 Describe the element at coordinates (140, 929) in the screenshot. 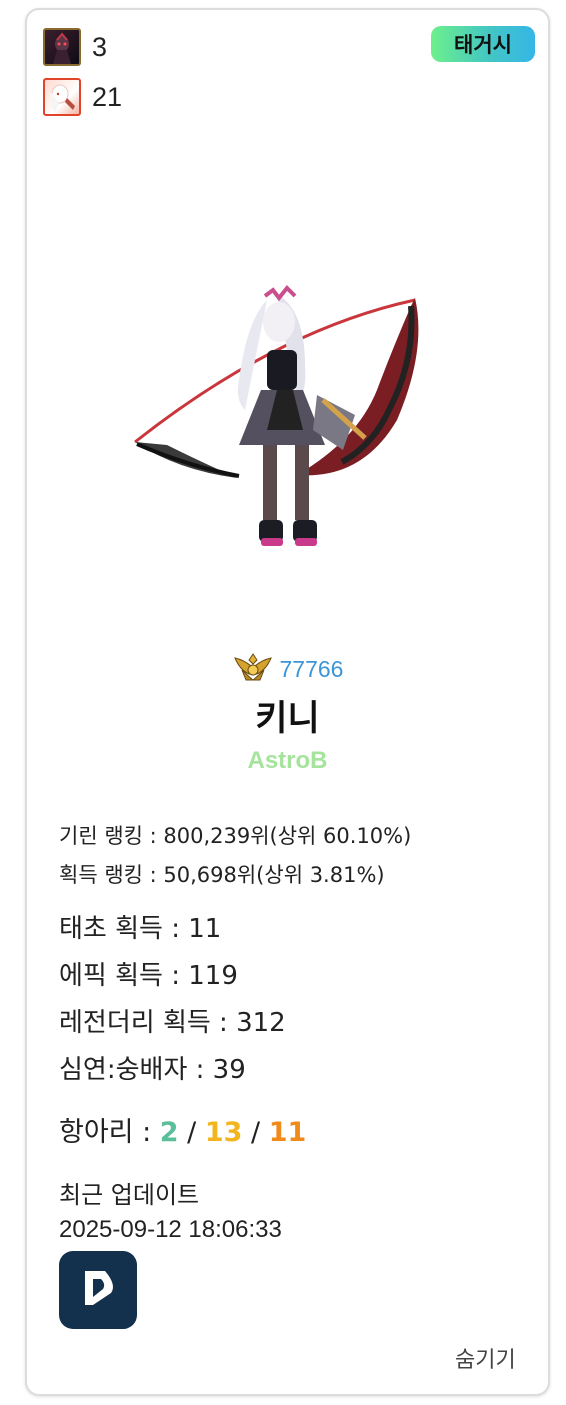

I see `primeval-count: 태초 획득 : 11` at that location.